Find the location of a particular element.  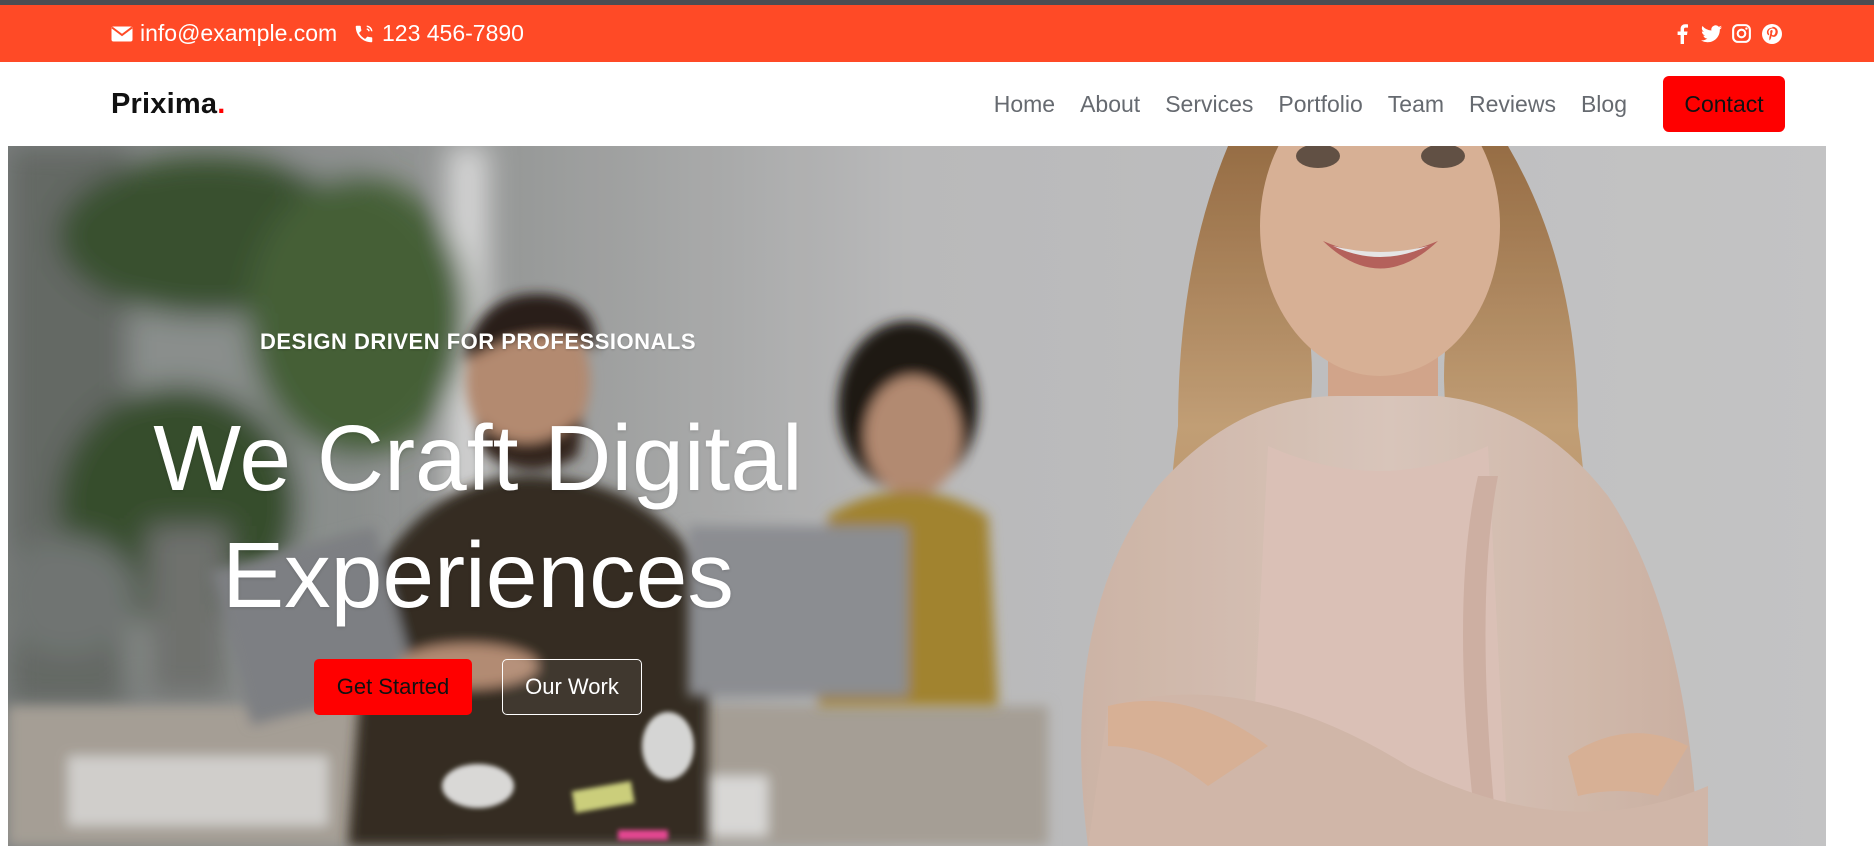

nav-services: Services is located at coordinates (1209, 104).